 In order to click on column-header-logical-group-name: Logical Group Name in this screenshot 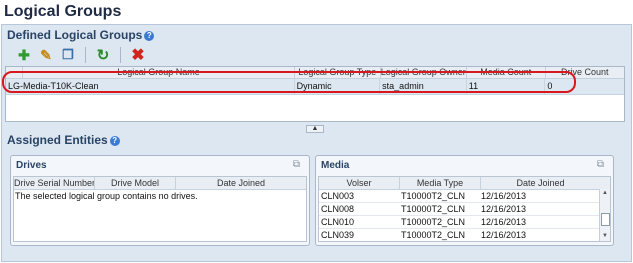, I will do `click(159, 72)`.